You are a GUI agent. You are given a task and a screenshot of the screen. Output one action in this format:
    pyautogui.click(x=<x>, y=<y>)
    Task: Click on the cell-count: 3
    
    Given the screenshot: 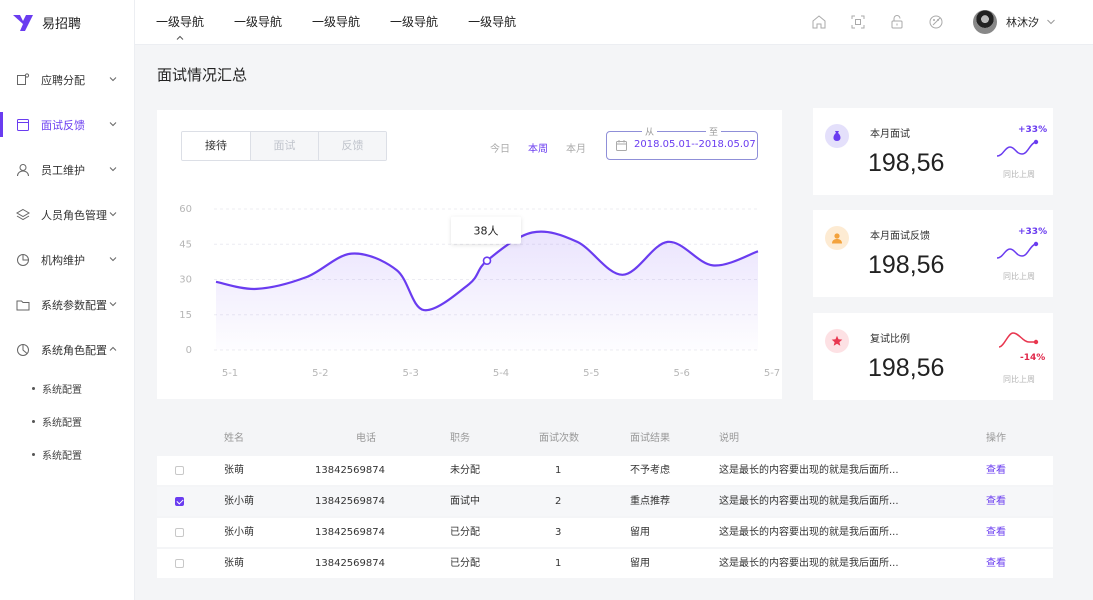 What is the action you would take?
    pyautogui.click(x=558, y=532)
    